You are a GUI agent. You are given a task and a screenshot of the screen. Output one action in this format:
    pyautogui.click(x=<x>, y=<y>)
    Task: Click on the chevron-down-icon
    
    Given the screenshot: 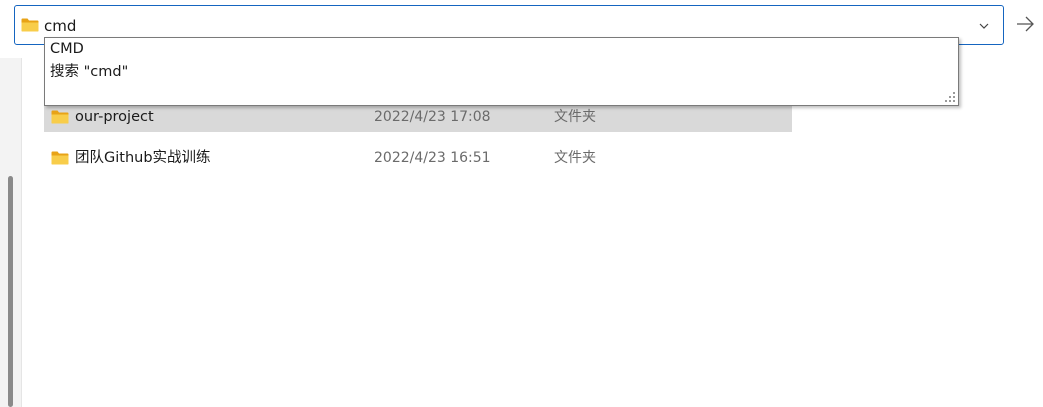 What is the action you would take?
    pyautogui.click(x=984, y=26)
    